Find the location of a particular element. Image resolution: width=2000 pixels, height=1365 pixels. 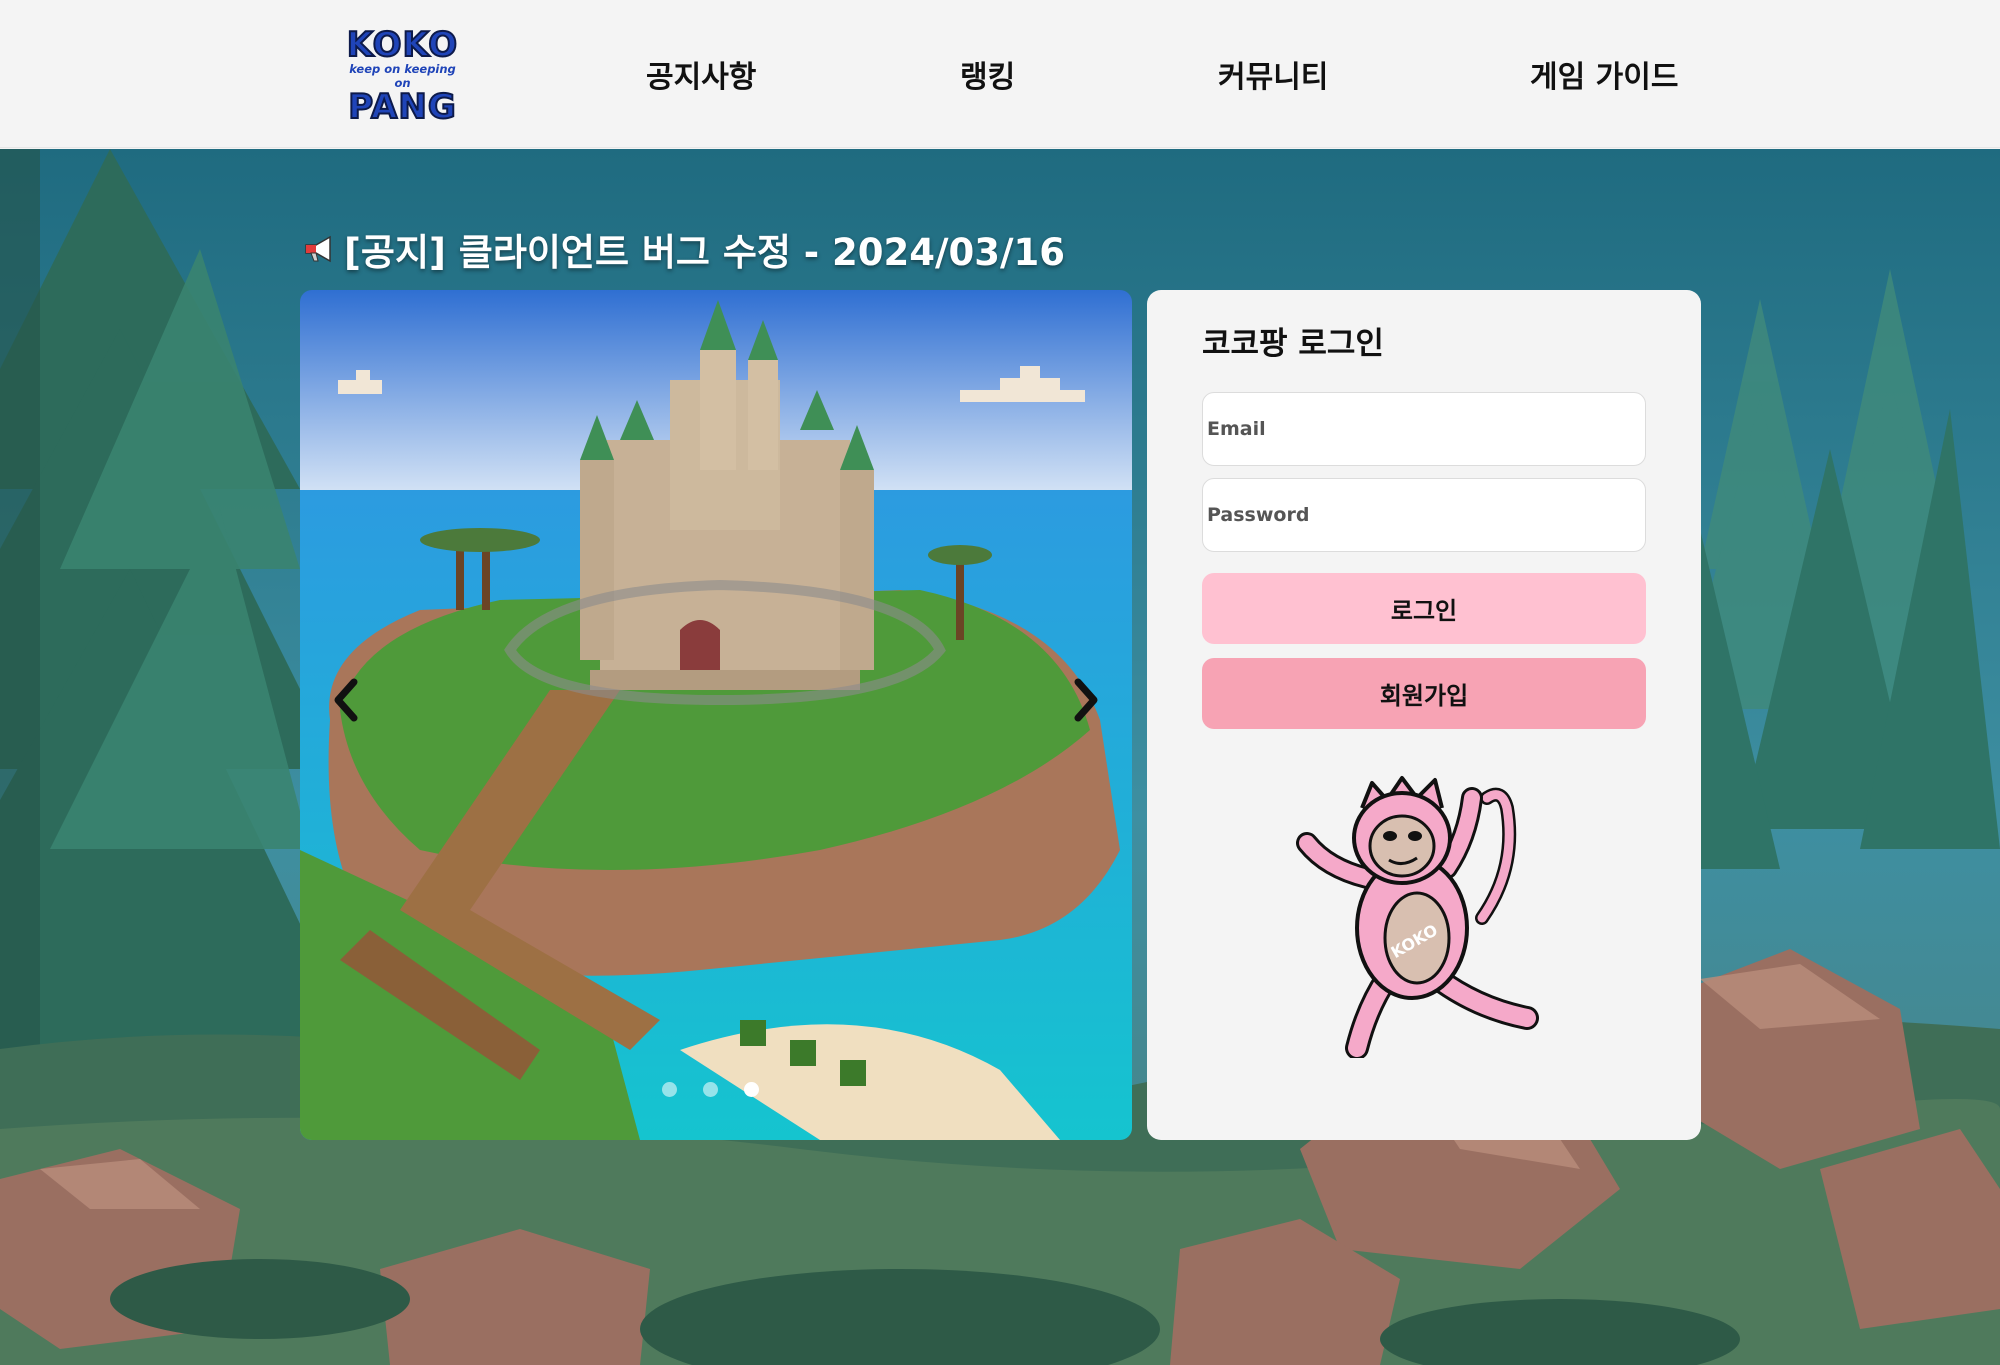

login-button: 로그인 is located at coordinates (1424, 608).